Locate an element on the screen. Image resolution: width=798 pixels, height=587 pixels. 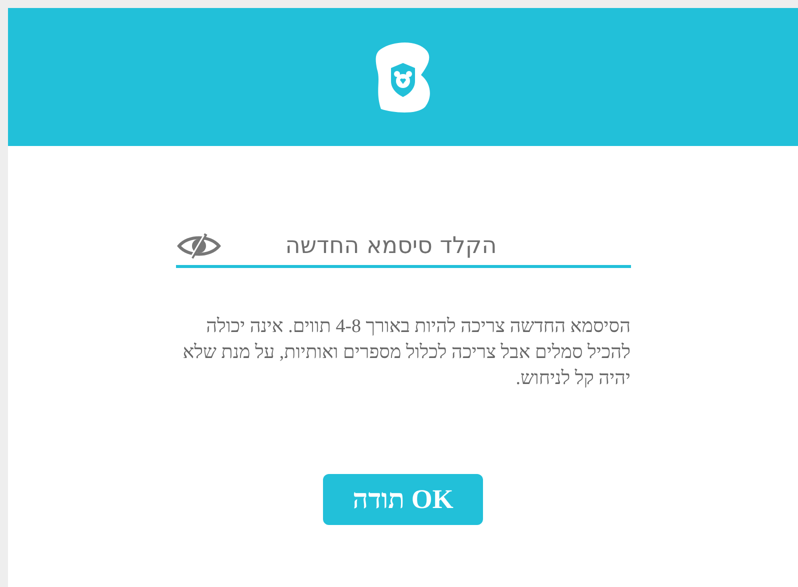
eye-off-icon is located at coordinates (199, 246).